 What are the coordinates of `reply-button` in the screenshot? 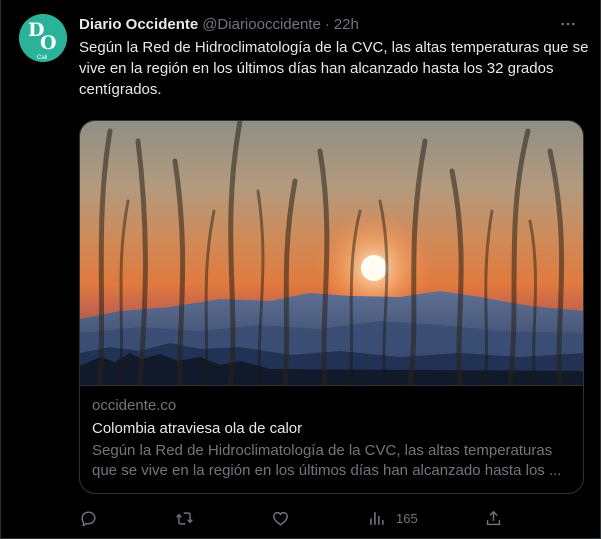 It's located at (88, 518).